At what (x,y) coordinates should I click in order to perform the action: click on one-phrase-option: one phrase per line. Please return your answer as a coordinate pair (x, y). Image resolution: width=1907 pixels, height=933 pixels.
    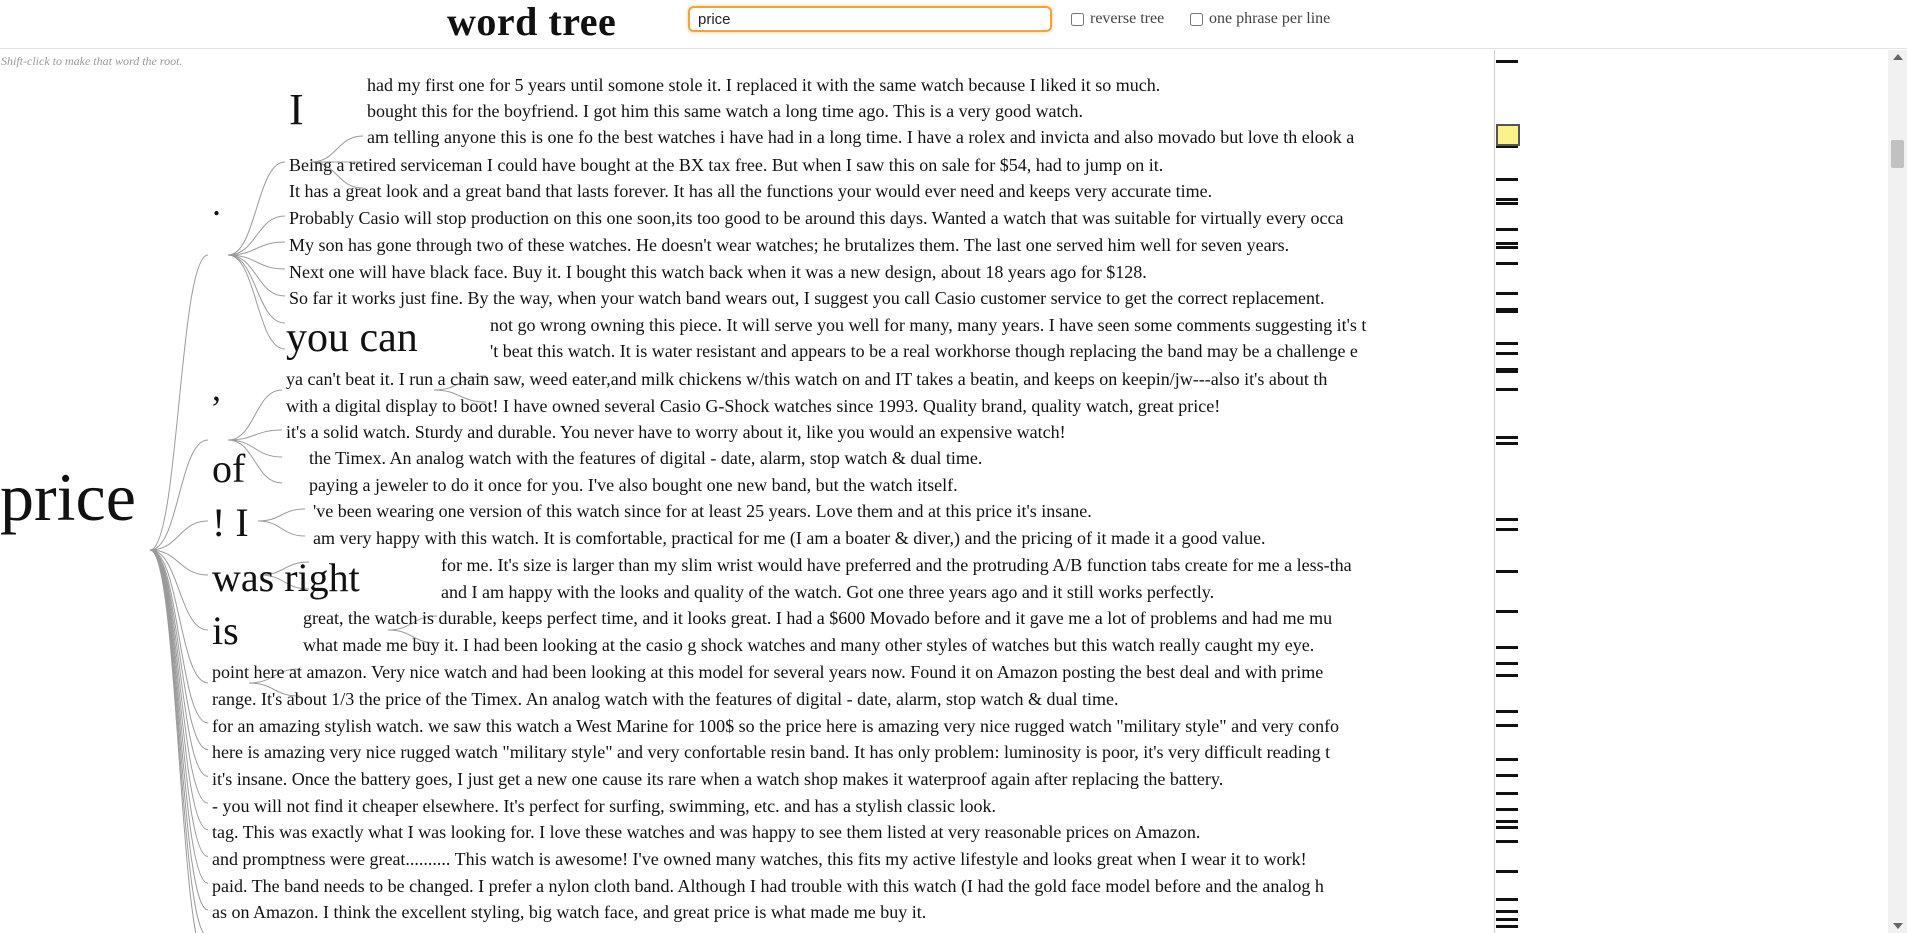
    Looking at the image, I should click on (1260, 19).